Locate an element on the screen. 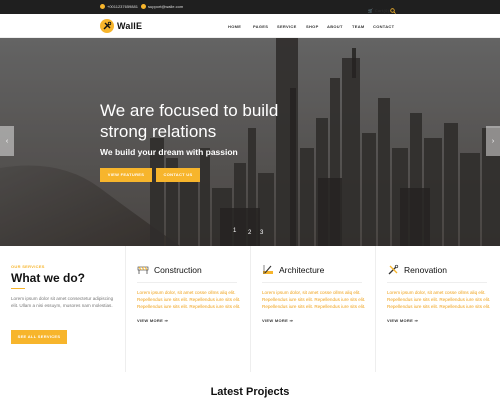  envelope-icon is located at coordinates (143, 6).